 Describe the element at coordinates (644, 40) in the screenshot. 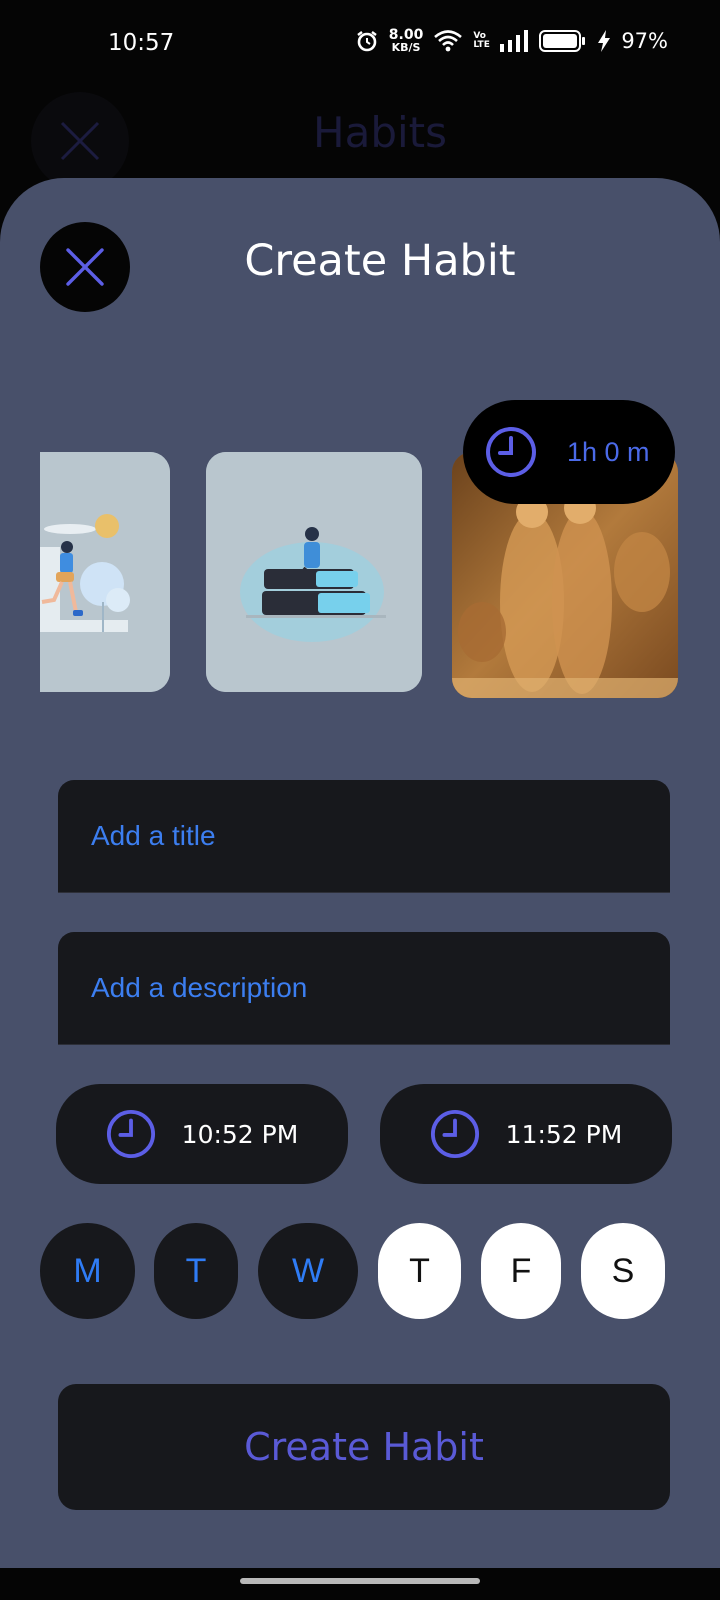

I see `battery-percent: 97%` at that location.